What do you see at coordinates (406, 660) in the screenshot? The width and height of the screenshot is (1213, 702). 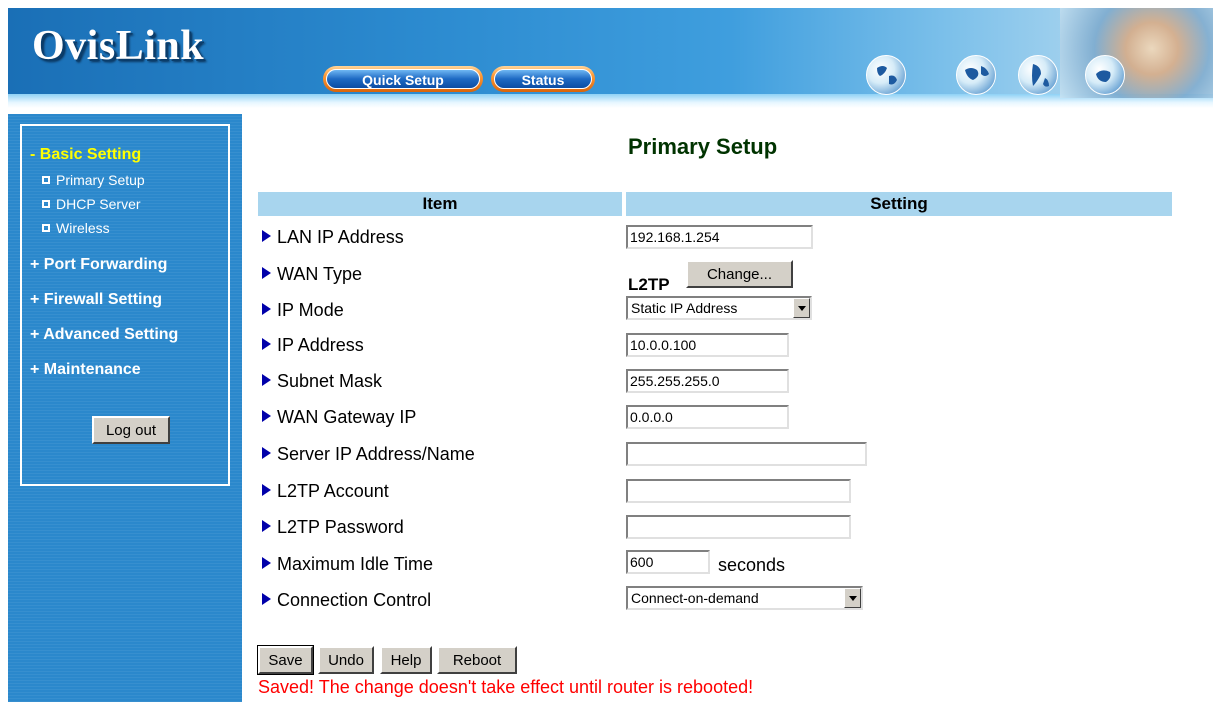 I see `help-button: Help` at bounding box center [406, 660].